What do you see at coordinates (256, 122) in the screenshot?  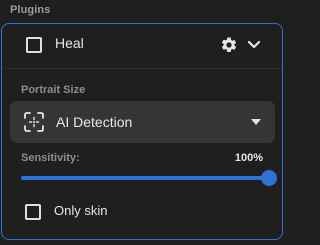 I see `caret-down-icon` at bounding box center [256, 122].